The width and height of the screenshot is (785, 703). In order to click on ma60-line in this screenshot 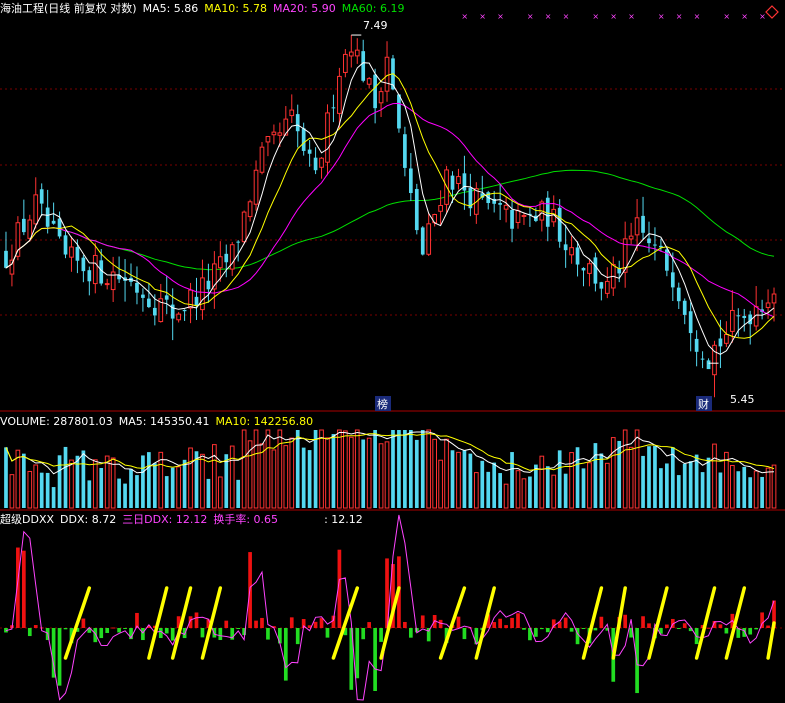, I will do `click(390, 220)`.